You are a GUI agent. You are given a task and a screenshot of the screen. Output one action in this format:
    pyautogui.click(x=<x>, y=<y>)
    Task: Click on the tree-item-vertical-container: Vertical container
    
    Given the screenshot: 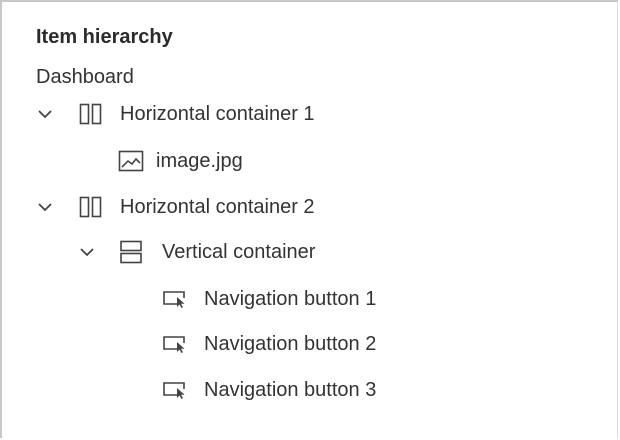 What is the action you would take?
    pyautogui.click(x=196, y=252)
    